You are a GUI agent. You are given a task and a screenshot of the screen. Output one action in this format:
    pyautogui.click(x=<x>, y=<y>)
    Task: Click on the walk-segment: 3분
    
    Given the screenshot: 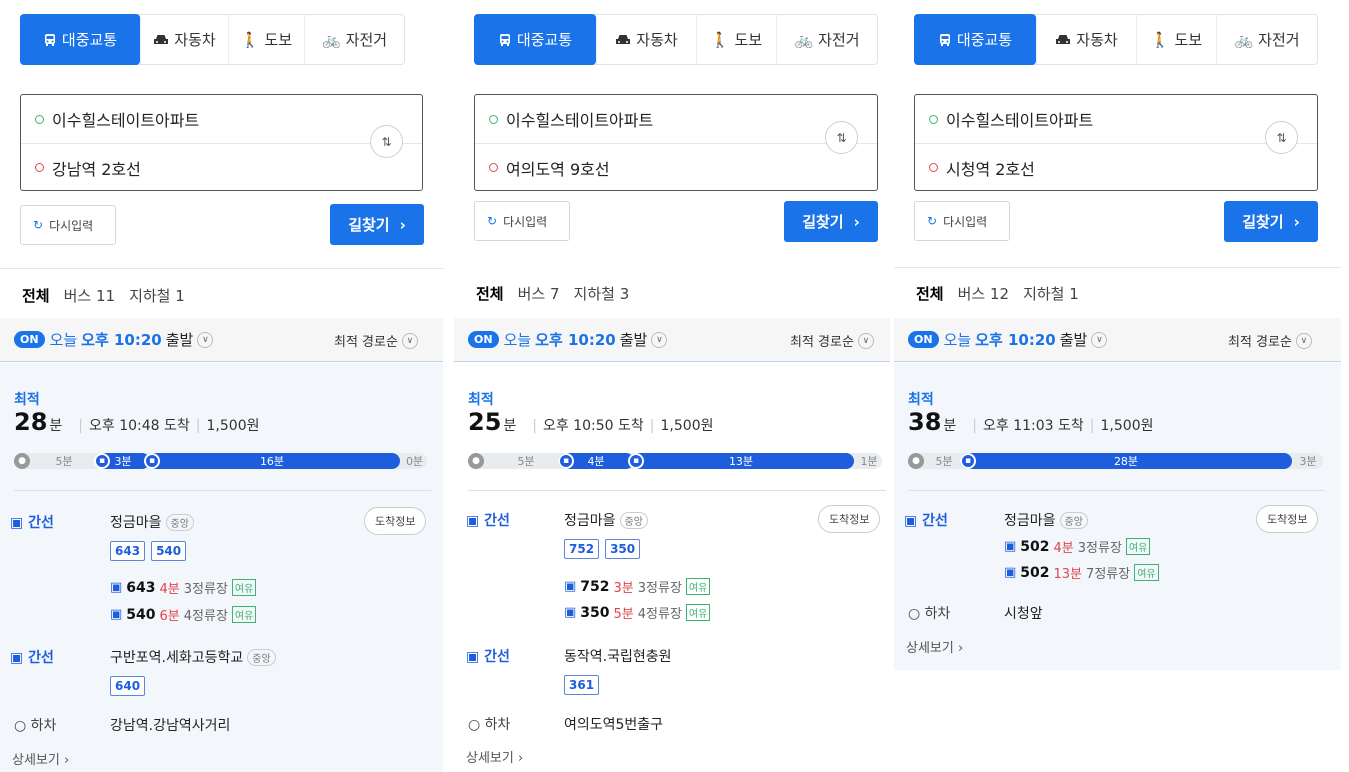 What is the action you would take?
    pyautogui.click(x=1308, y=461)
    